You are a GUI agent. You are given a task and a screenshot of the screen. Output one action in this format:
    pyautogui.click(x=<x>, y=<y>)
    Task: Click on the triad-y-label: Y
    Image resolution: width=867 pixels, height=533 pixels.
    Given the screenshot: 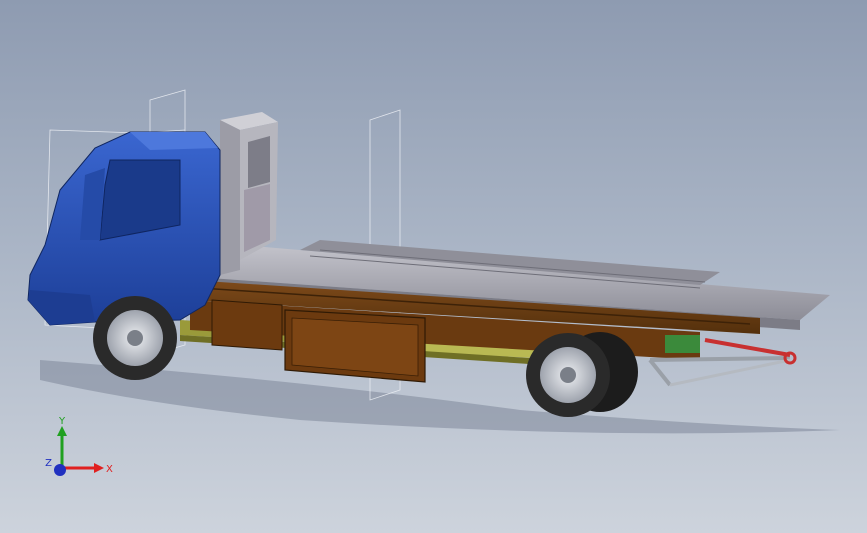 What is the action you would take?
    pyautogui.click(x=62, y=421)
    